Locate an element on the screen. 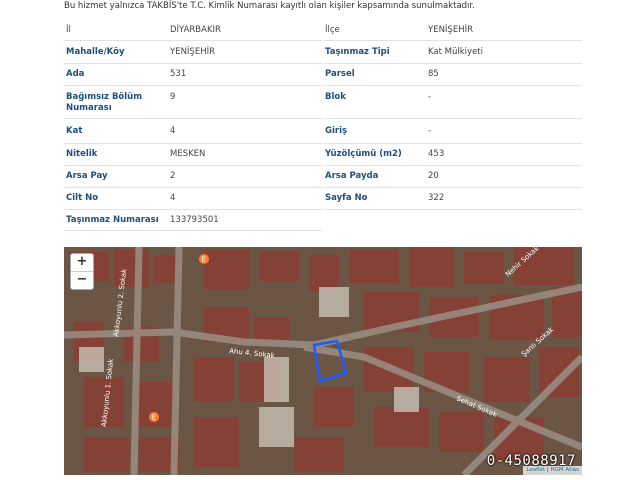  arsa-pay-label: Arsa Pay is located at coordinates (87, 176).